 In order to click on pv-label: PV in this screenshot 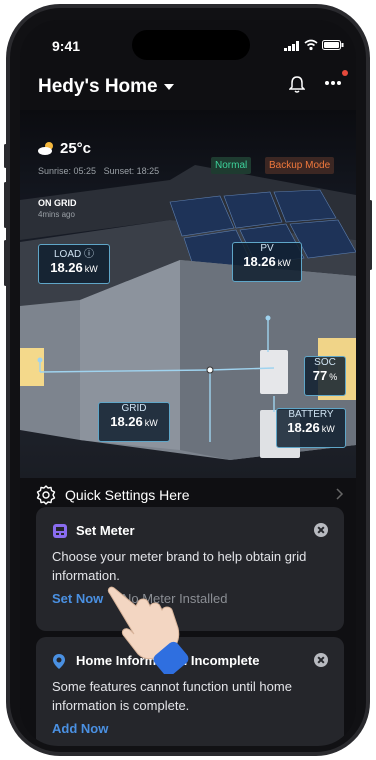, I will do `click(267, 248)`.